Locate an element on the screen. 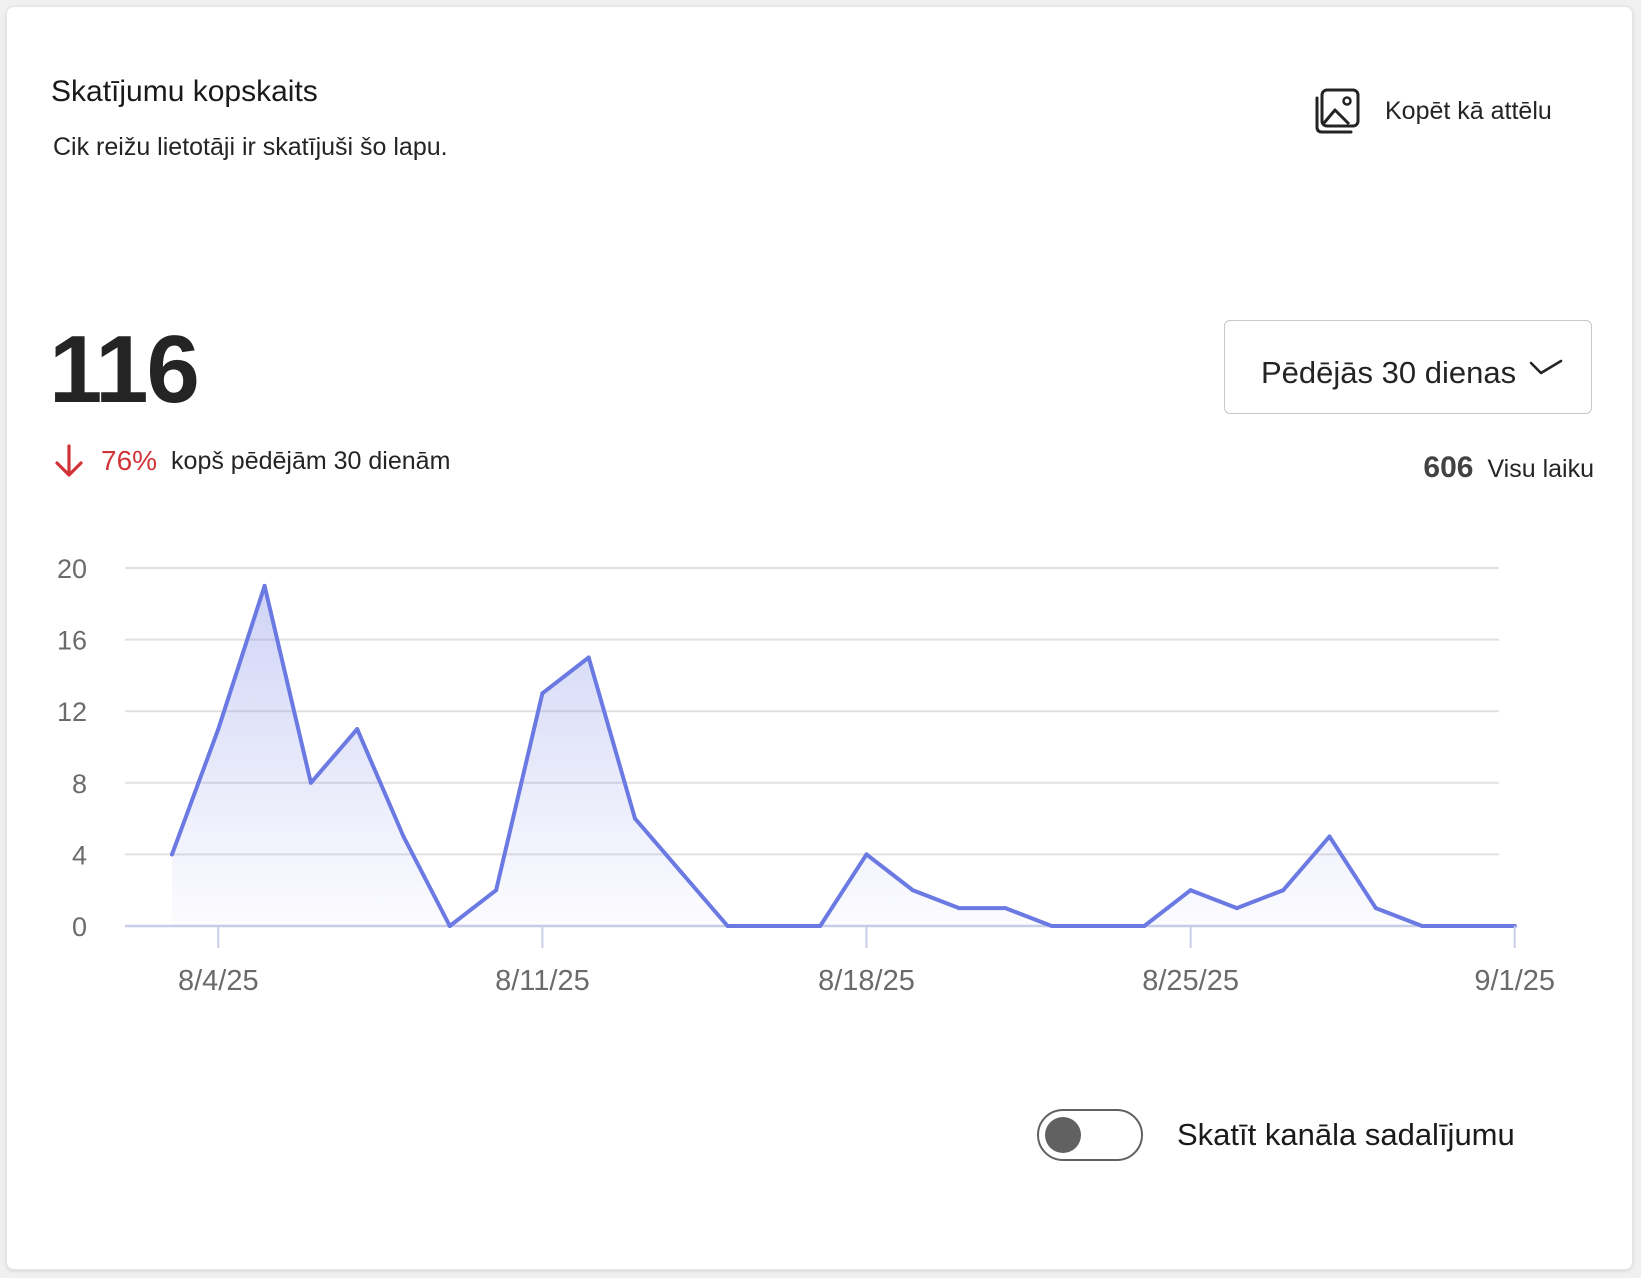  y-tick-label: 0 is located at coordinates (79, 927).